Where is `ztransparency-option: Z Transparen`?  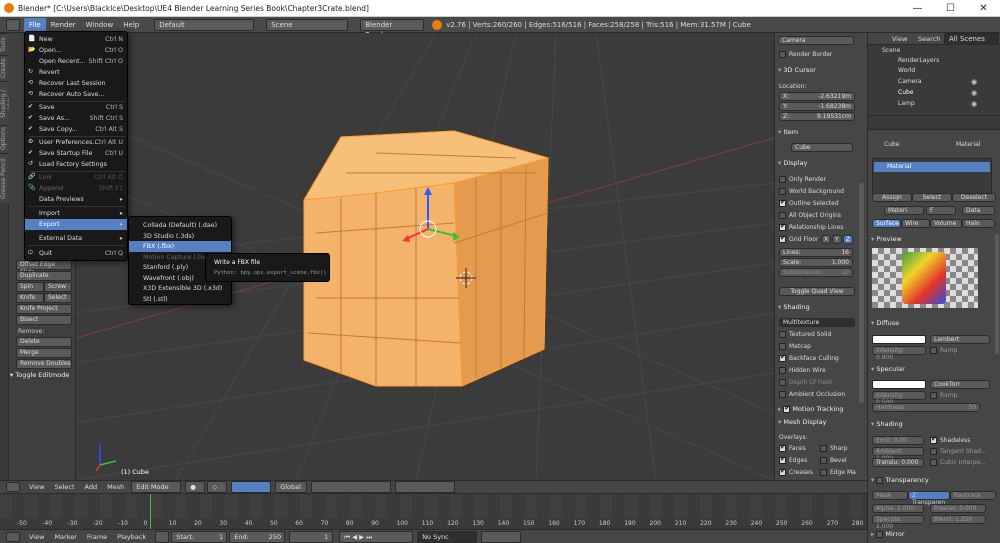 ztransparency-option: Z Transparen is located at coordinates (929, 498).